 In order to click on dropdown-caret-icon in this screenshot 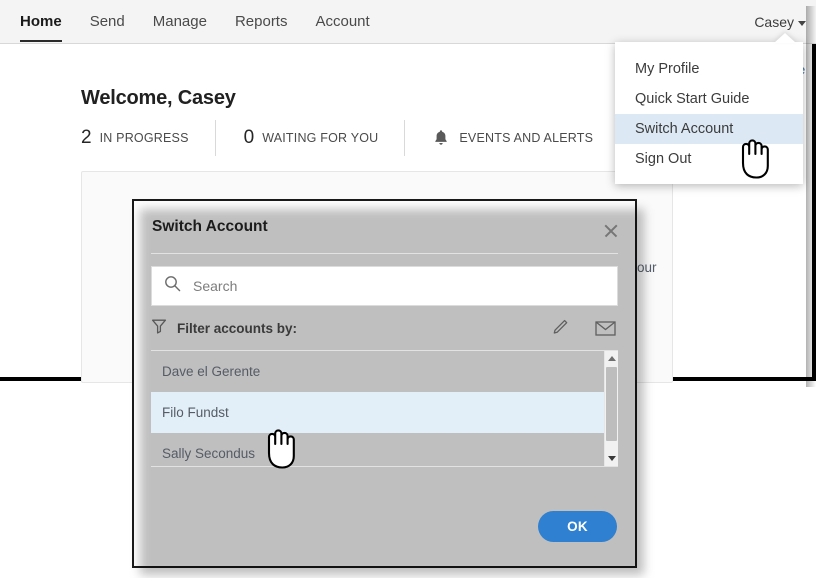, I will do `click(785, 38)`.